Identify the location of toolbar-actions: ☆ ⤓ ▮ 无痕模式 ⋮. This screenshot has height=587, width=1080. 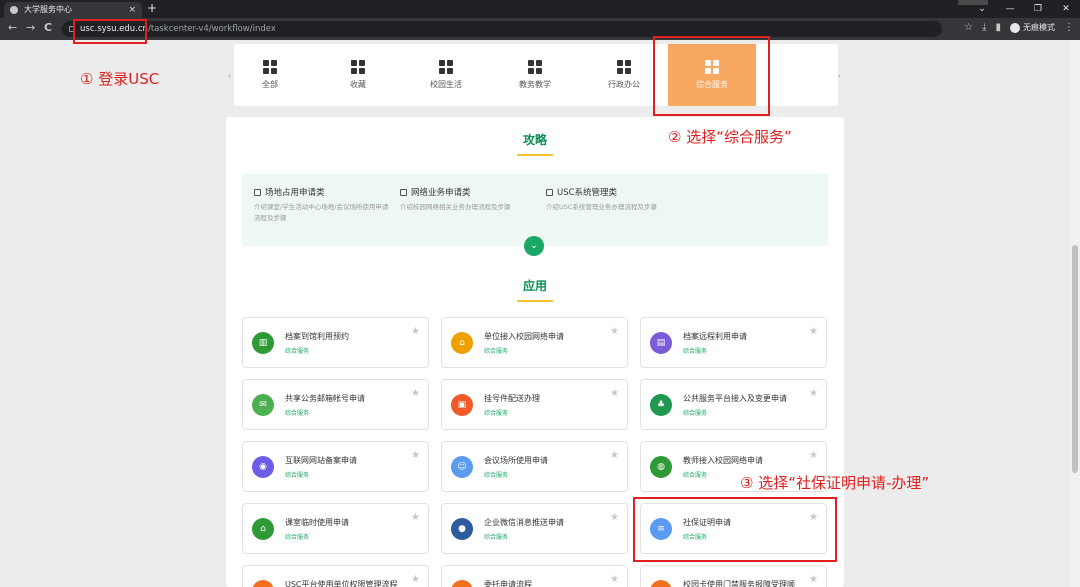
(1019, 27).